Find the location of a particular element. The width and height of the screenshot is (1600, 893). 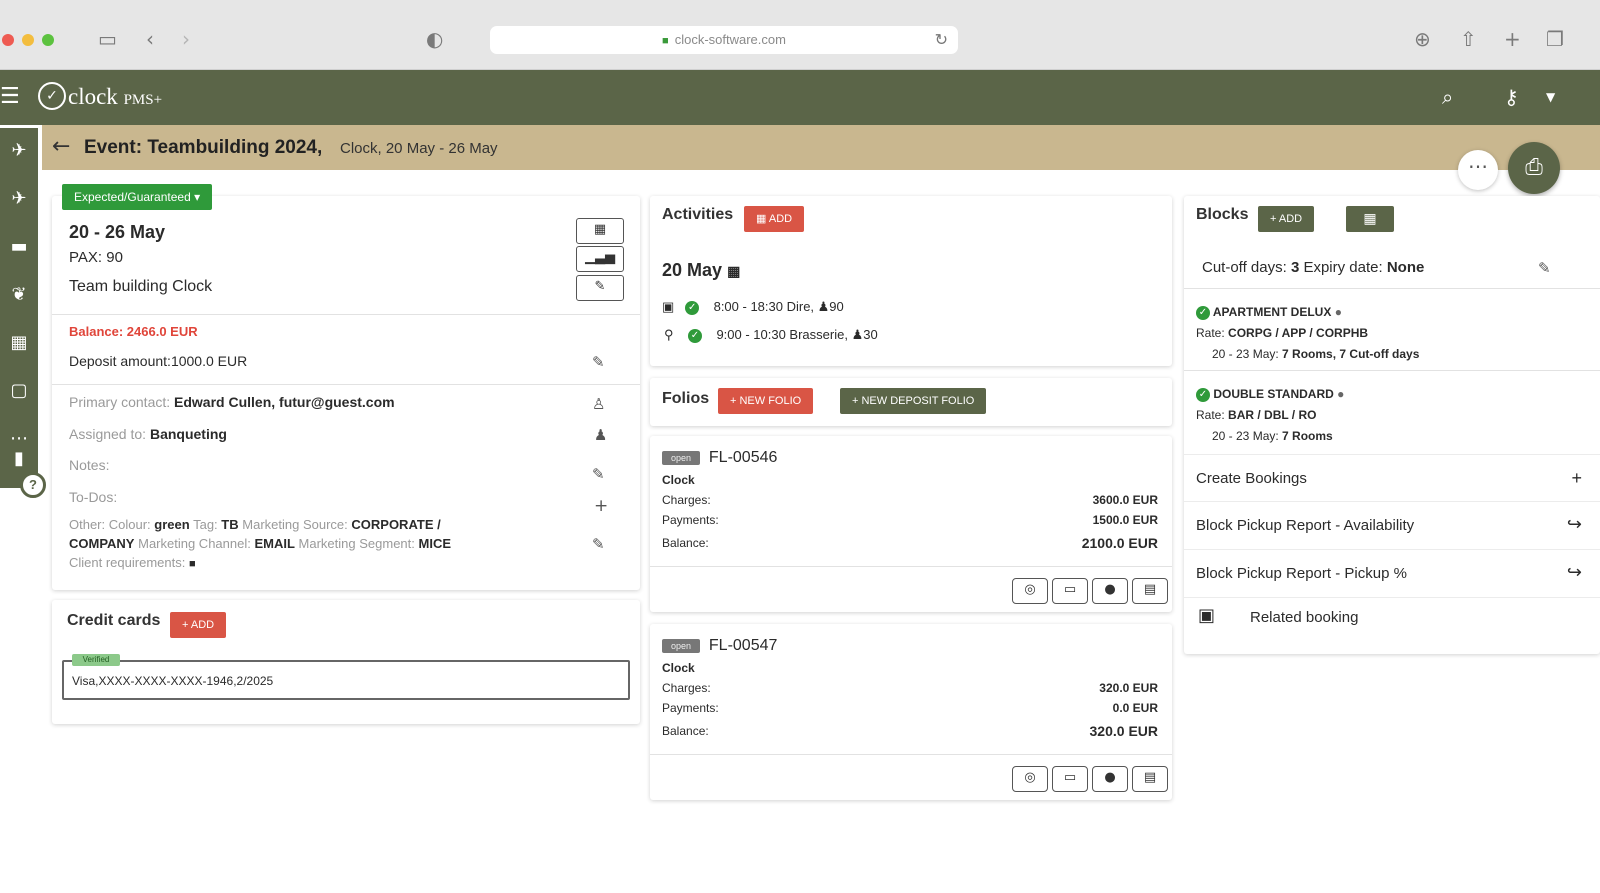

reload-icon: ↻ is located at coordinates (941, 40).